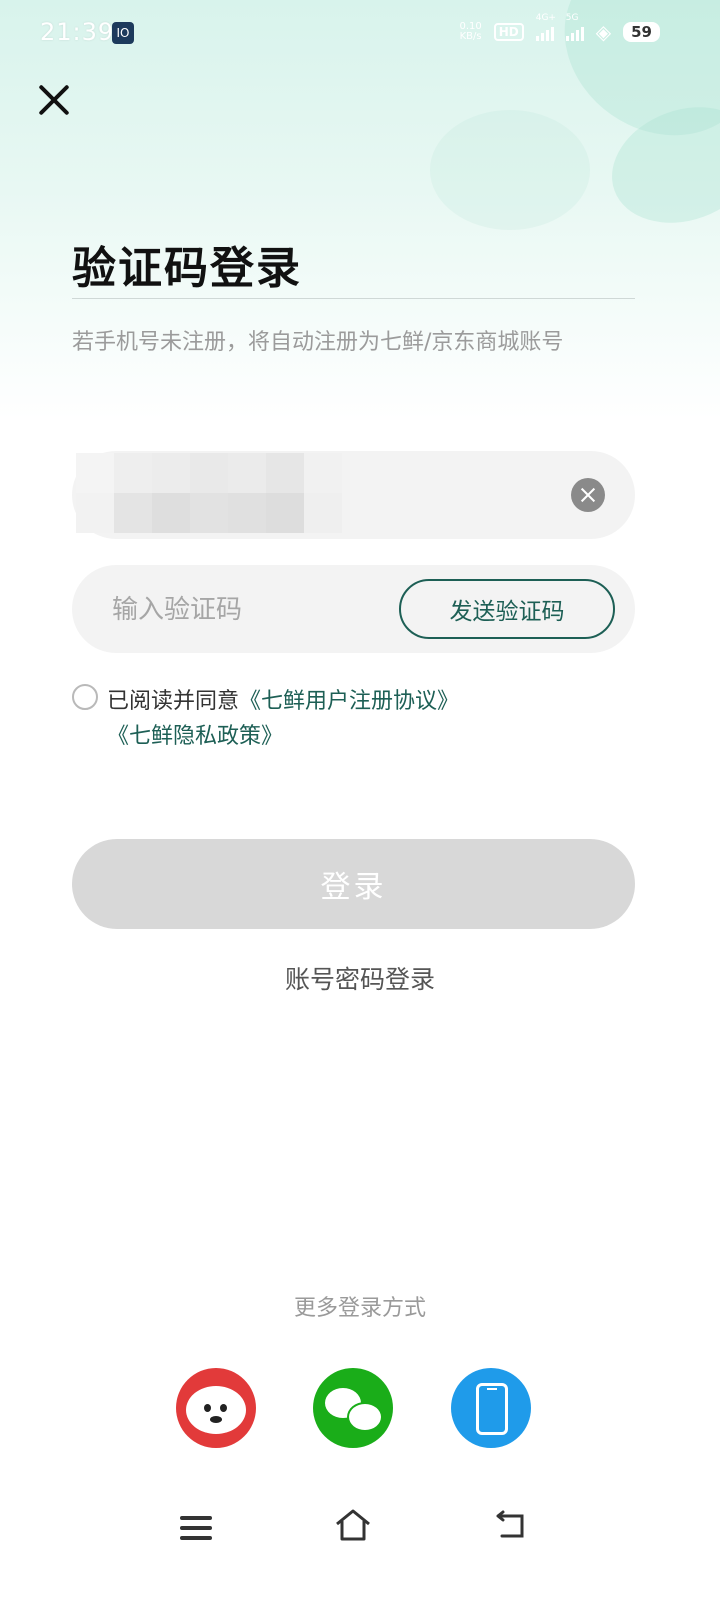 The height and width of the screenshot is (1600, 720). Describe the element at coordinates (508, 32) in the screenshot. I see `hd-voice-icon: HD` at that location.